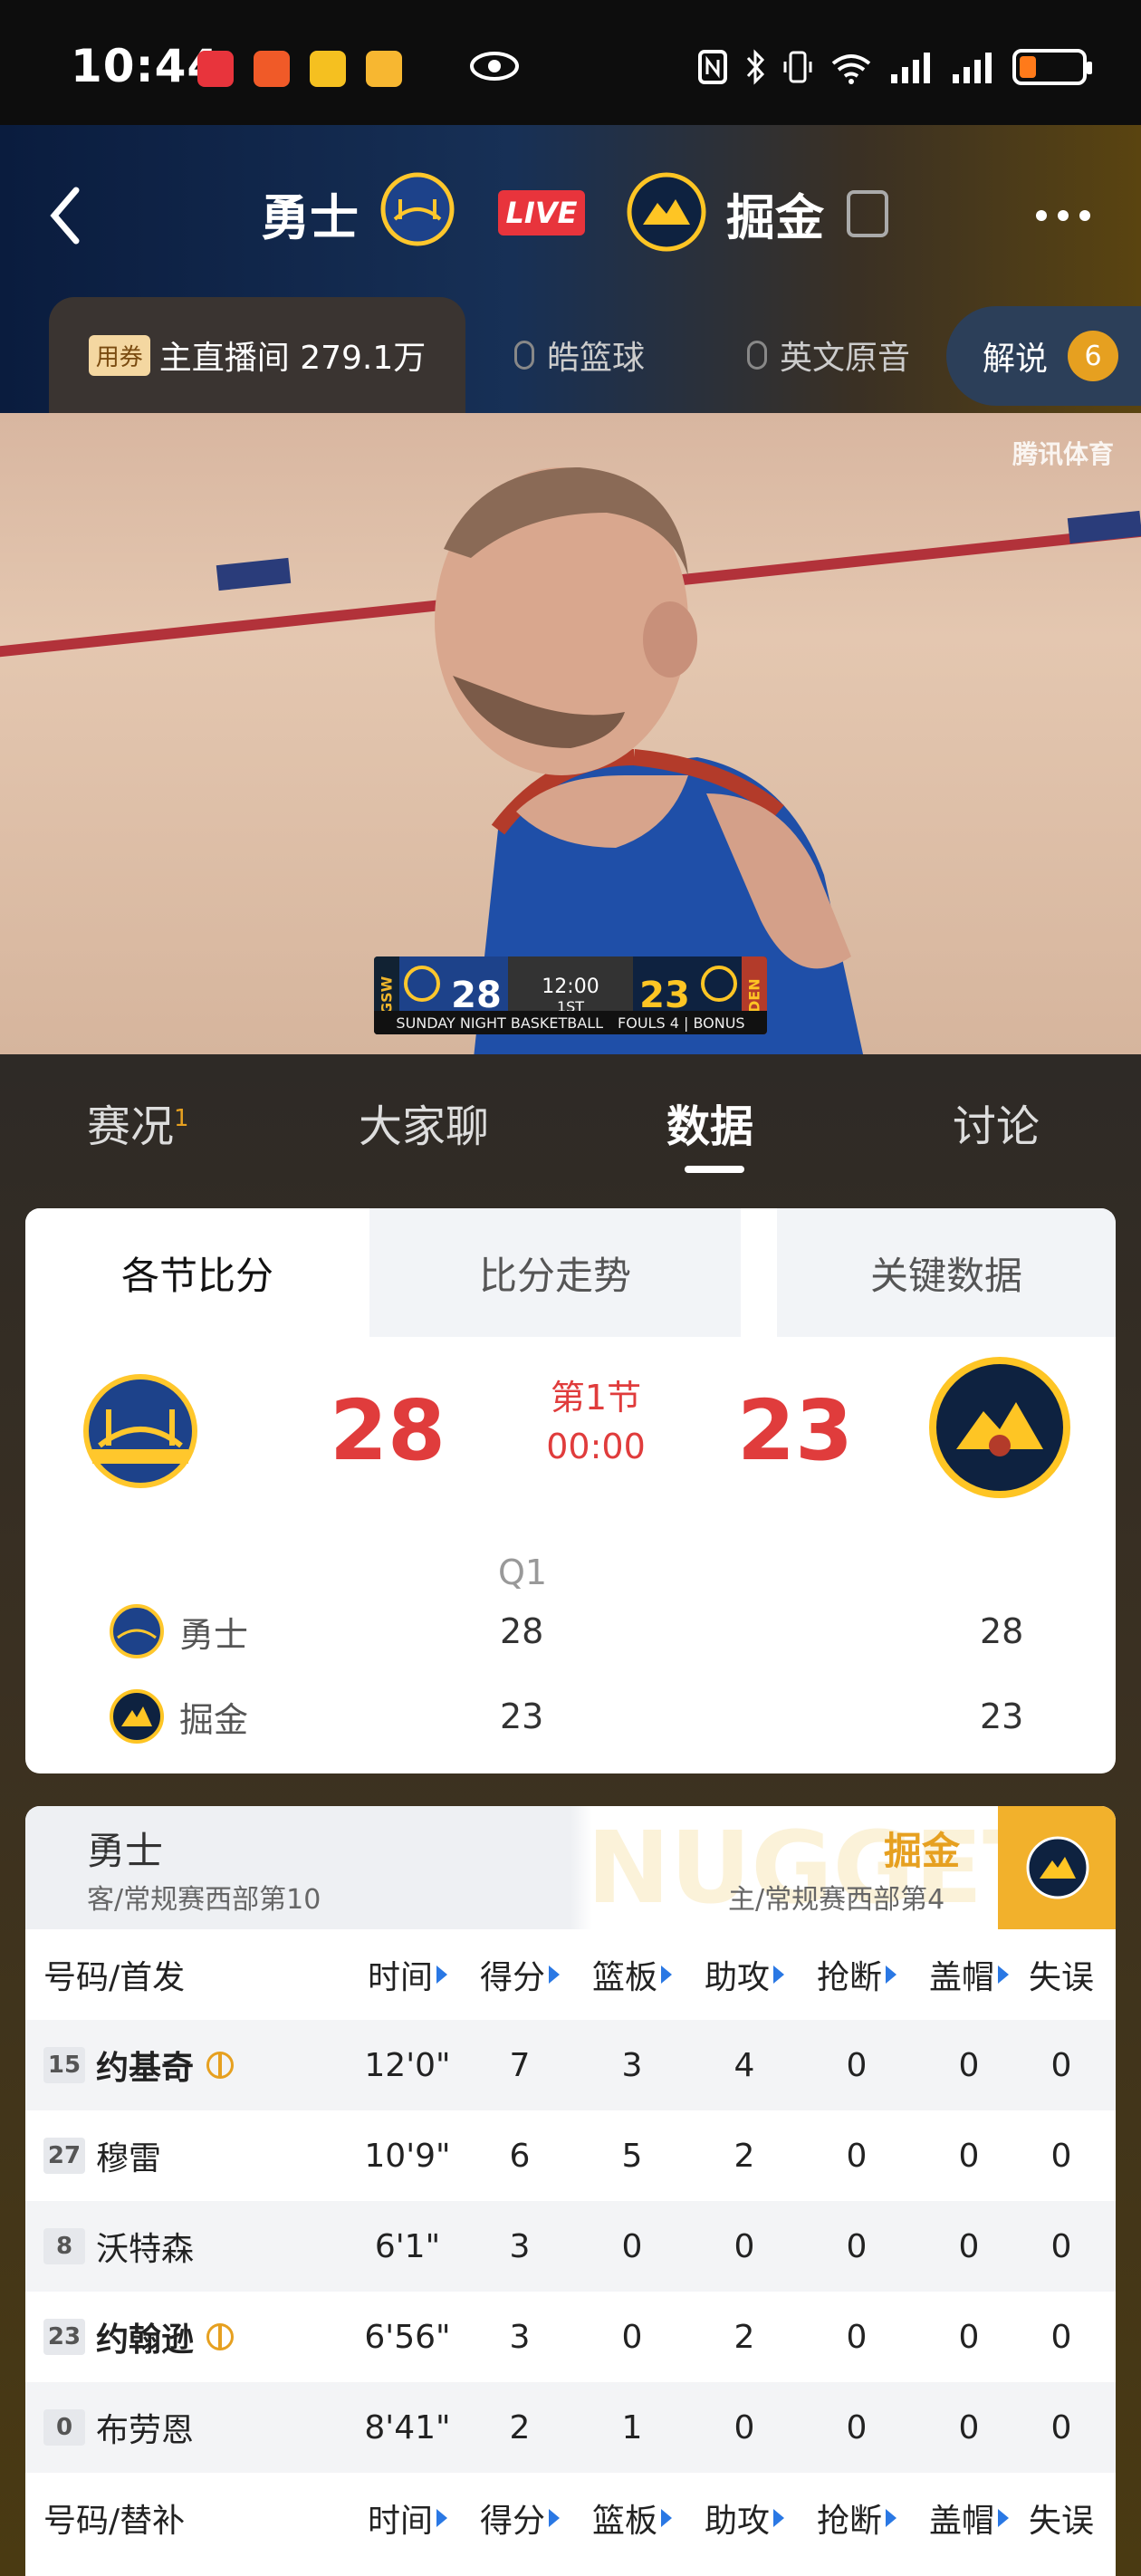  I want to click on broadcast-watermark: 腾讯体育, so click(1063, 454).